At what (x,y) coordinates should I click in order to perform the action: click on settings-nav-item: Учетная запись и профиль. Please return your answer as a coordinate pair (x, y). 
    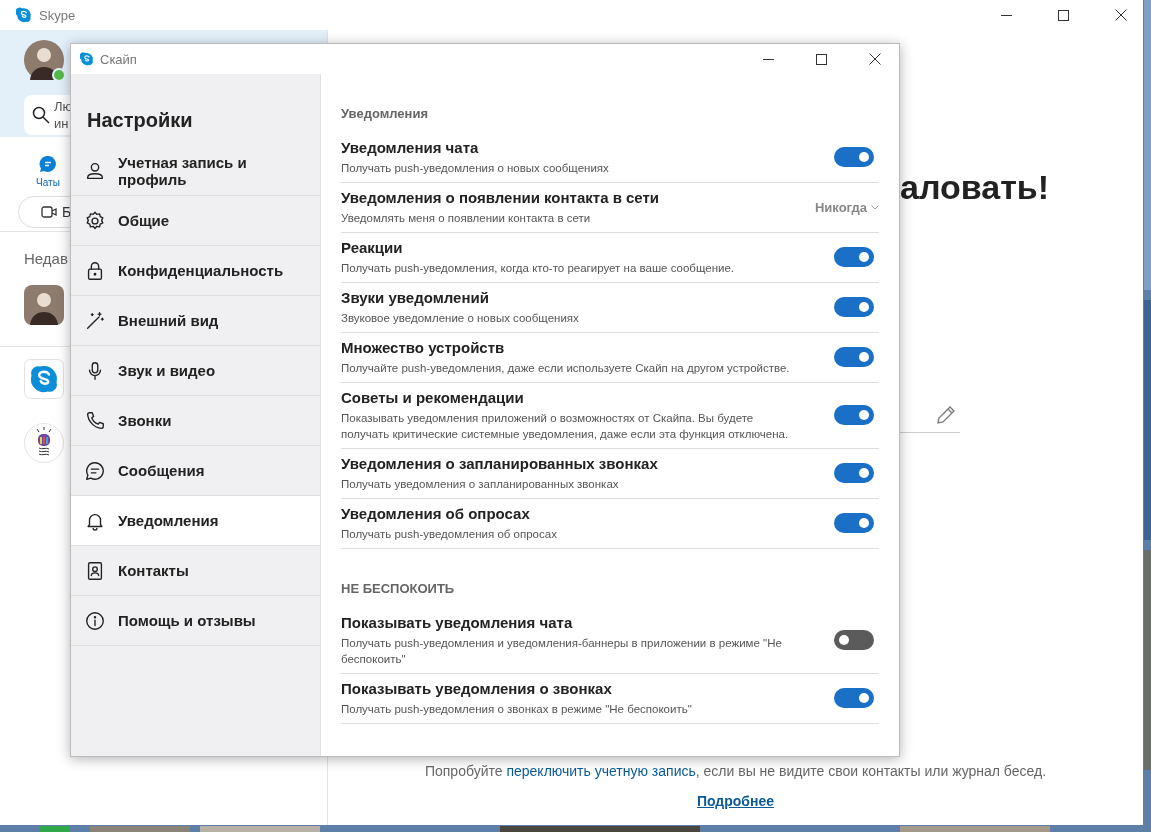
    Looking at the image, I should click on (195, 171).